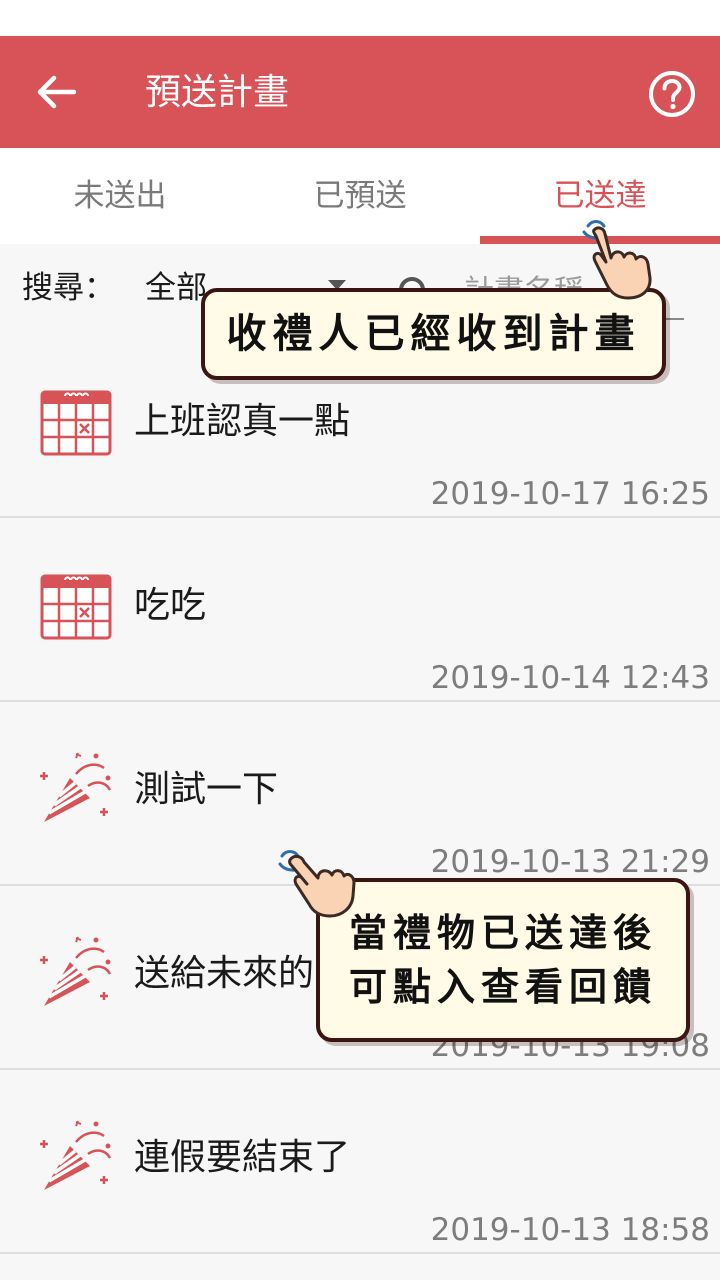 The height and width of the screenshot is (1280, 720). What do you see at coordinates (170, 605) in the screenshot?
I see `plan-title: 吃吃` at bounding box center [170, 605].